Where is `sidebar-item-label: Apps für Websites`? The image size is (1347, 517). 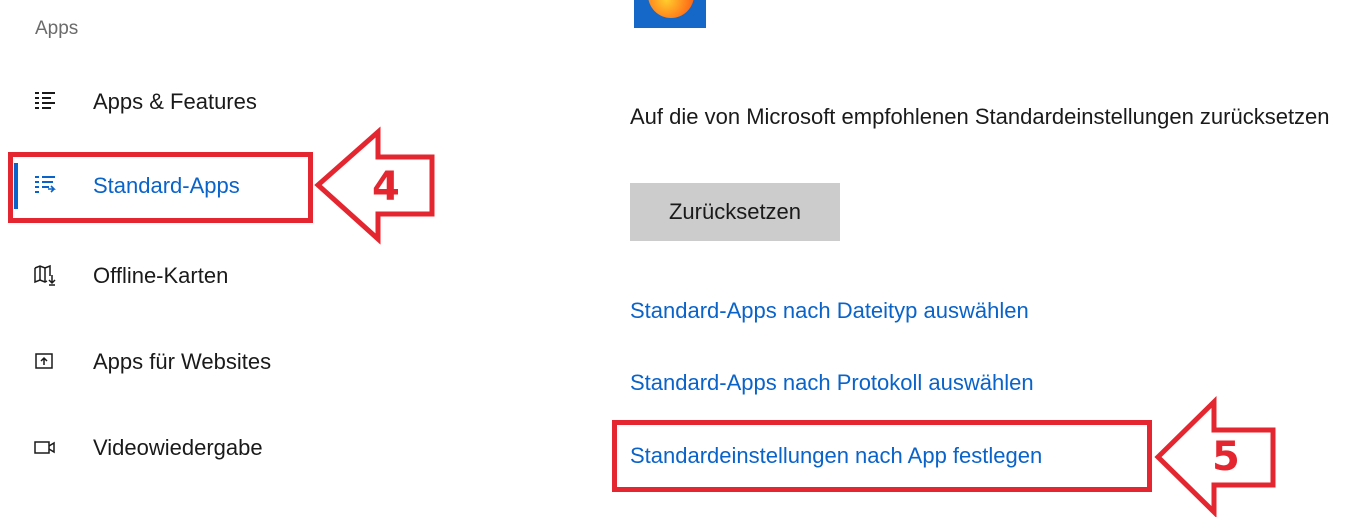 sidebar-item-label: Apps für Websites is located at coordinates (182, 361).